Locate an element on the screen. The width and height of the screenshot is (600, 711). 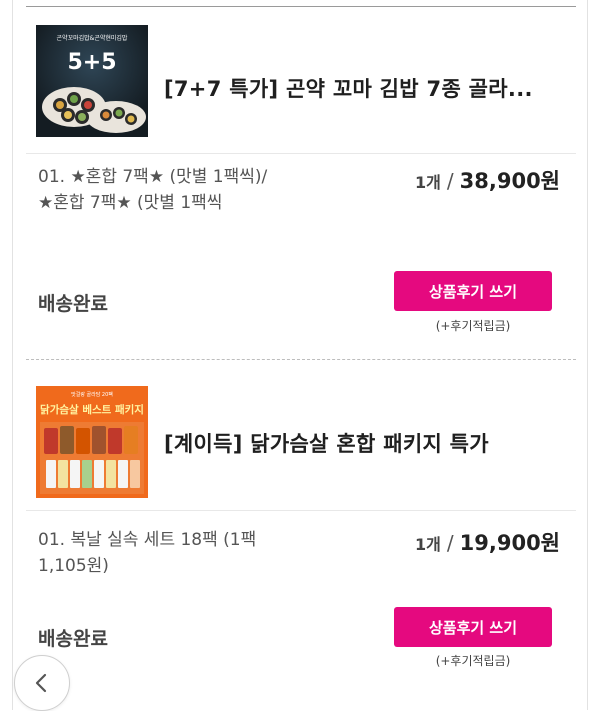
thumb-banner-text: 곤약꼬마김밥&곤약현미김밥 is located at coordinates (92, 38).